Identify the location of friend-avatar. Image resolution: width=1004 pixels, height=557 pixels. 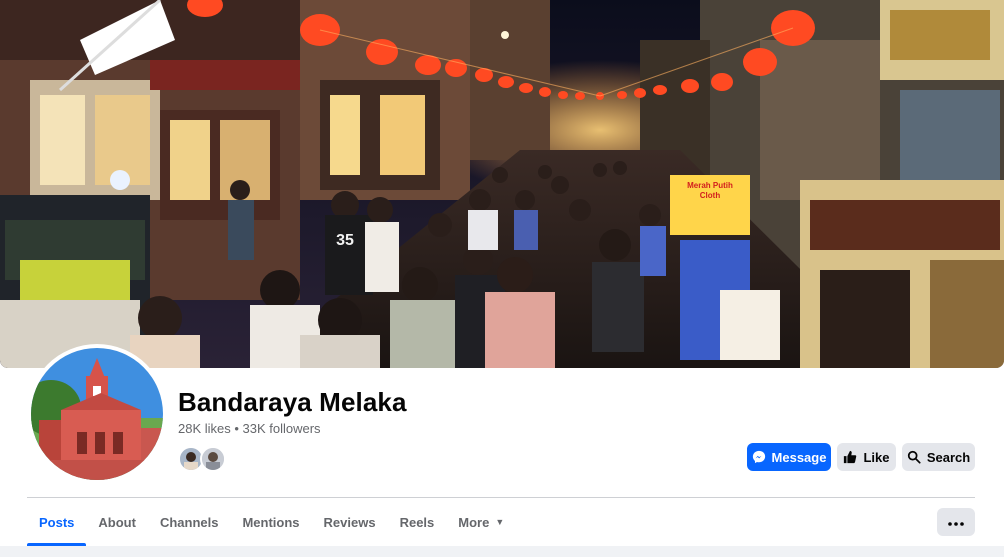
(213, 459).